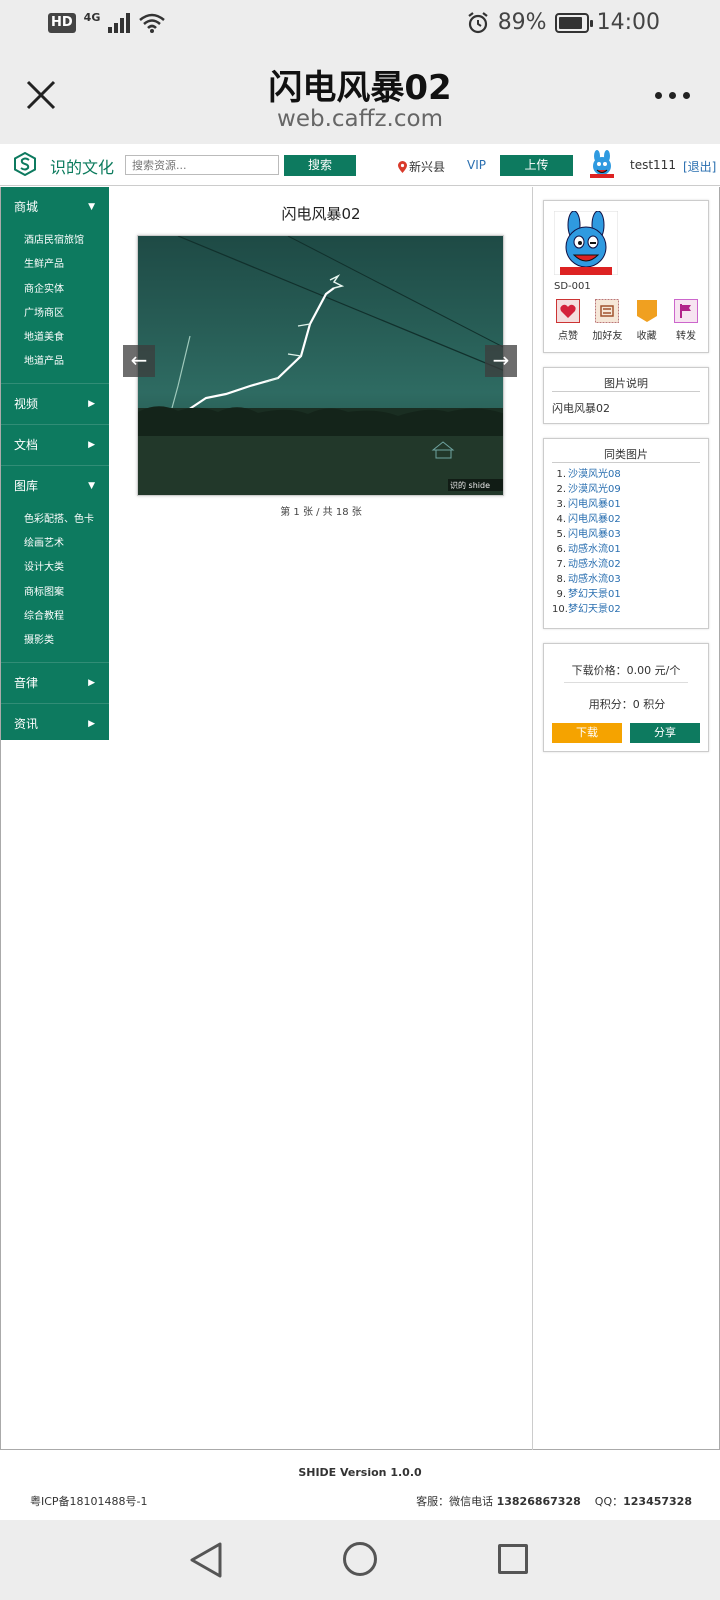 Image resolution: width=720 pixels, height=1600 pixels. What do you see at coordinates (55, 683) in the screenshot?
I see `menu-music: 音律 ▶` at bounding box center [55, 683].